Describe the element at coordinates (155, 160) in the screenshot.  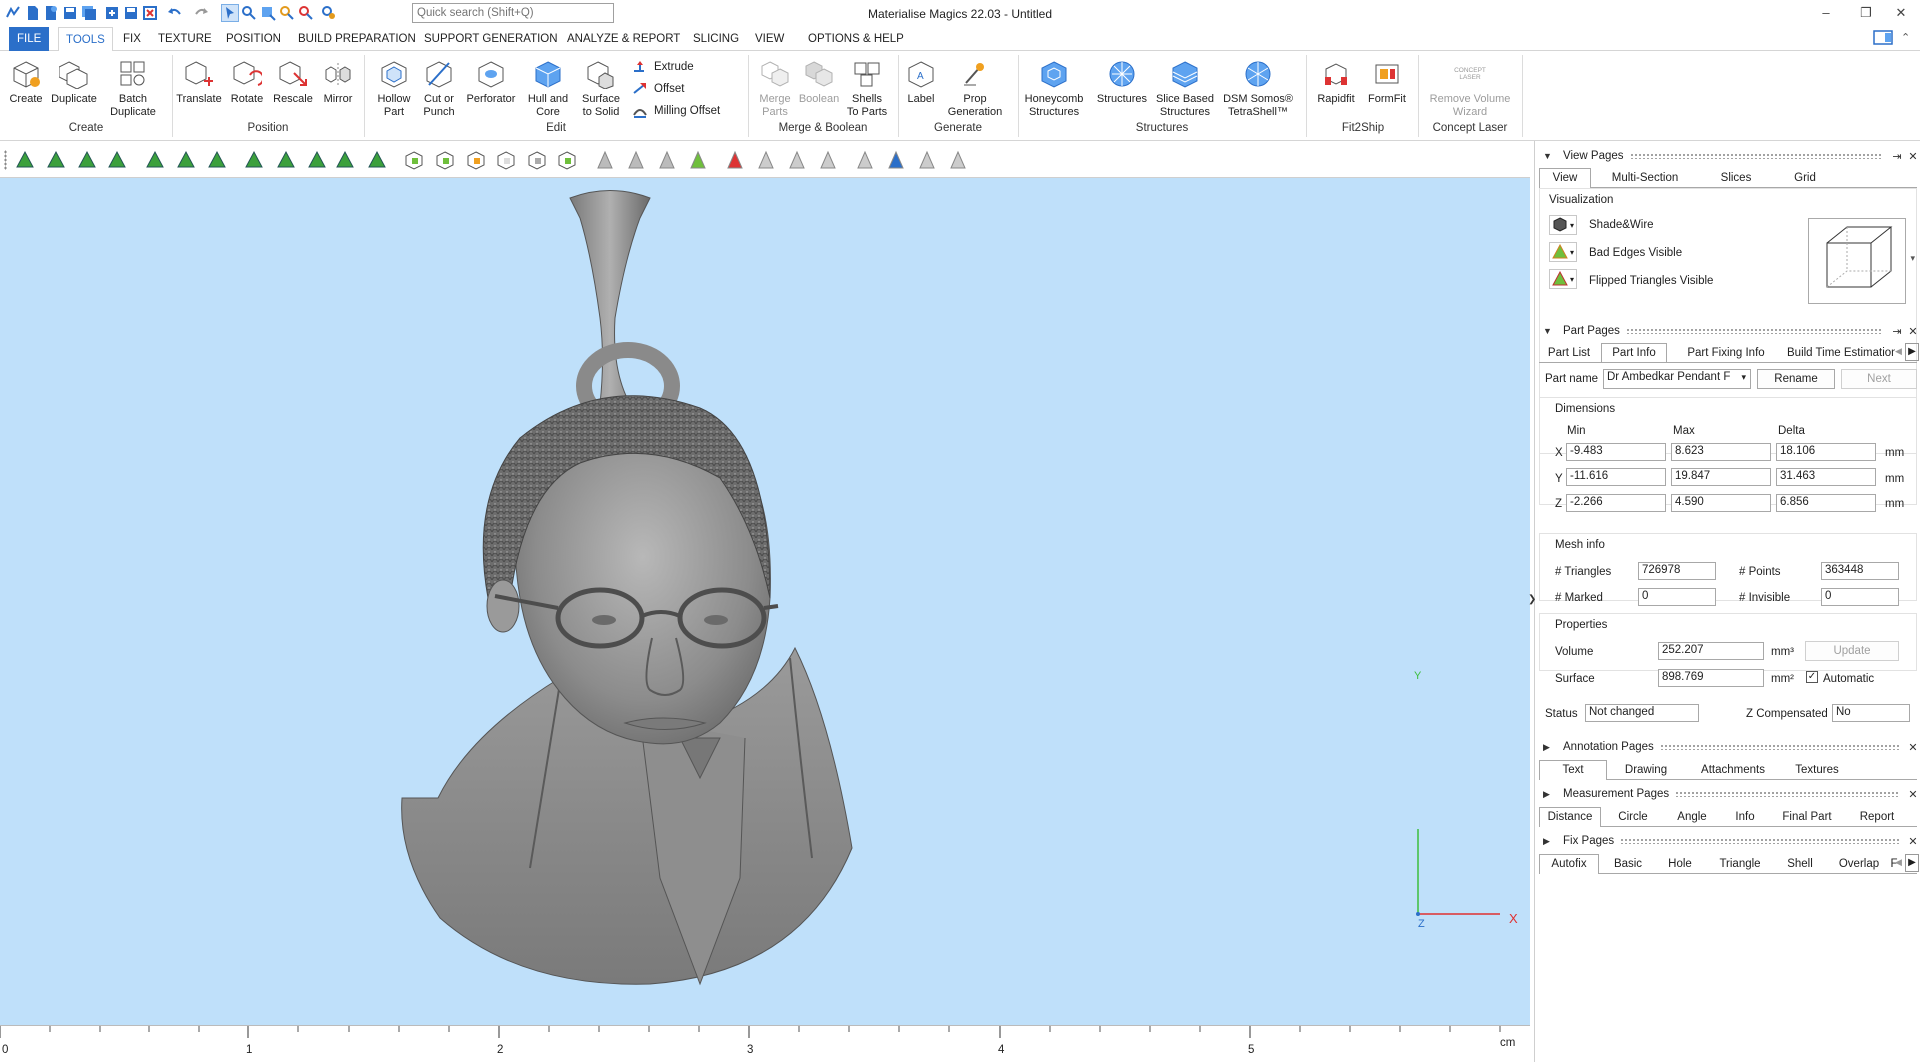
I see `mark-box-icon` at that location.